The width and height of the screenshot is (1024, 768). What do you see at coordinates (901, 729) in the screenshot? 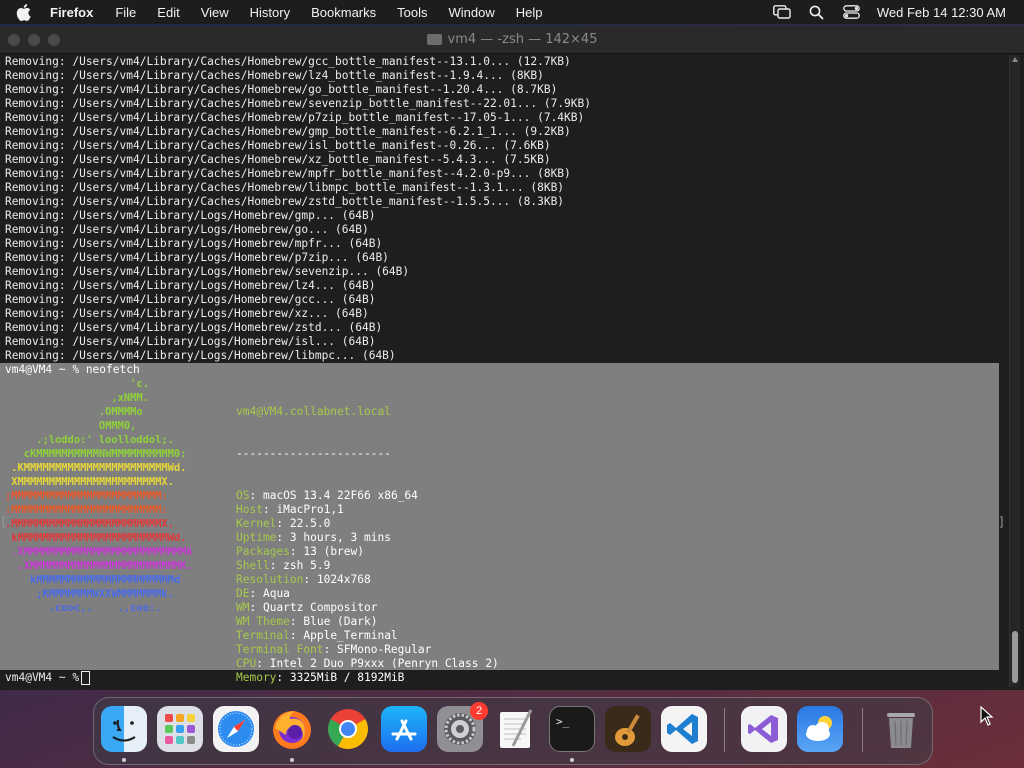
I see `trash-icon` at bounding box center [901, 729].